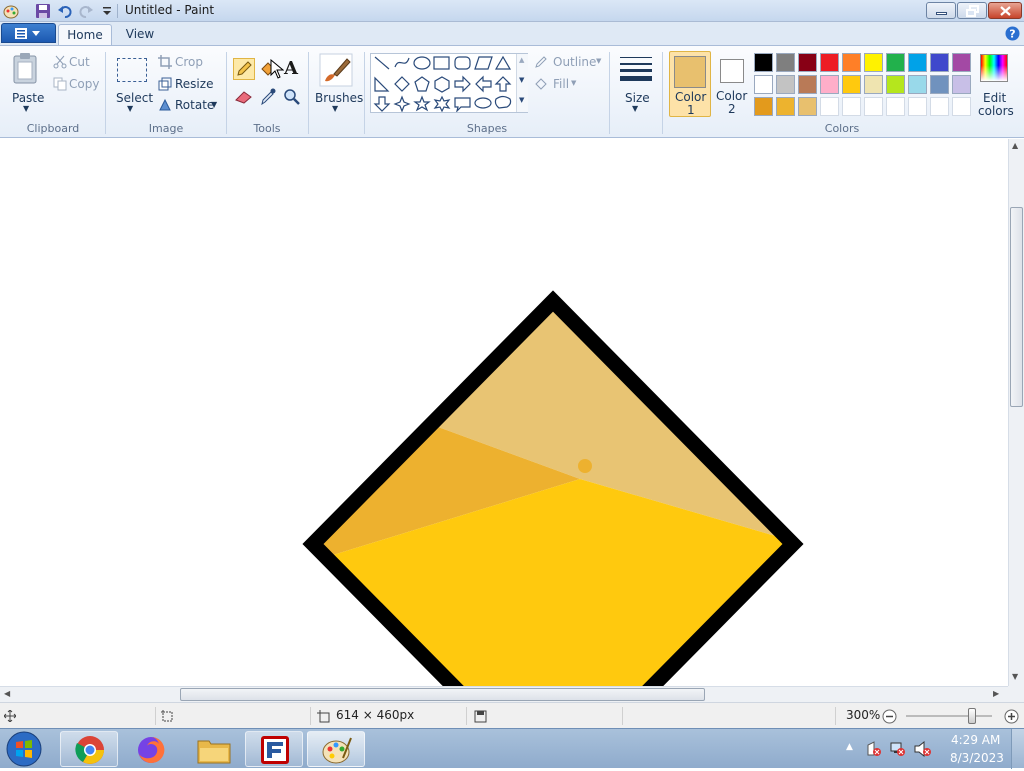  Describe the element at coordinates (244, 97) in the screenshot. I see `eraser-tool` at that location.